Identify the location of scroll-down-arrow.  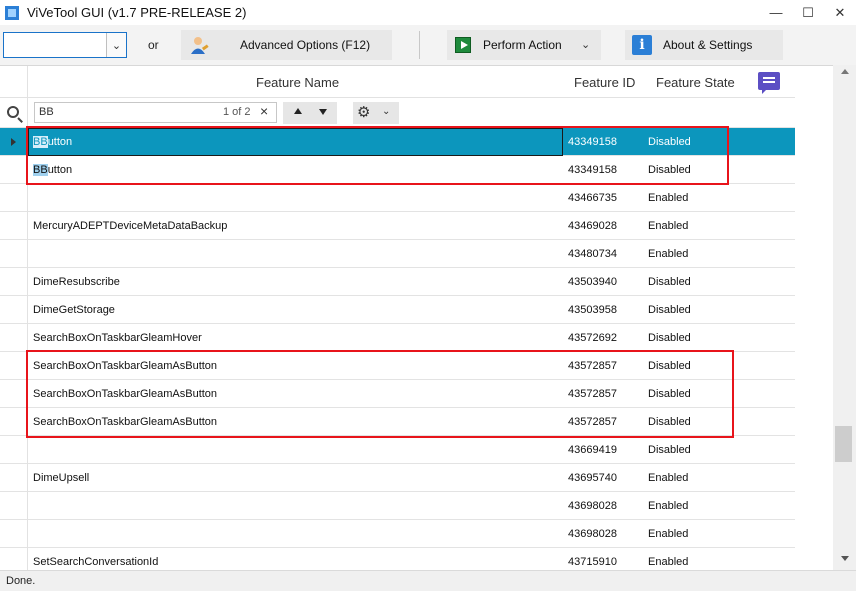
(845, 558).